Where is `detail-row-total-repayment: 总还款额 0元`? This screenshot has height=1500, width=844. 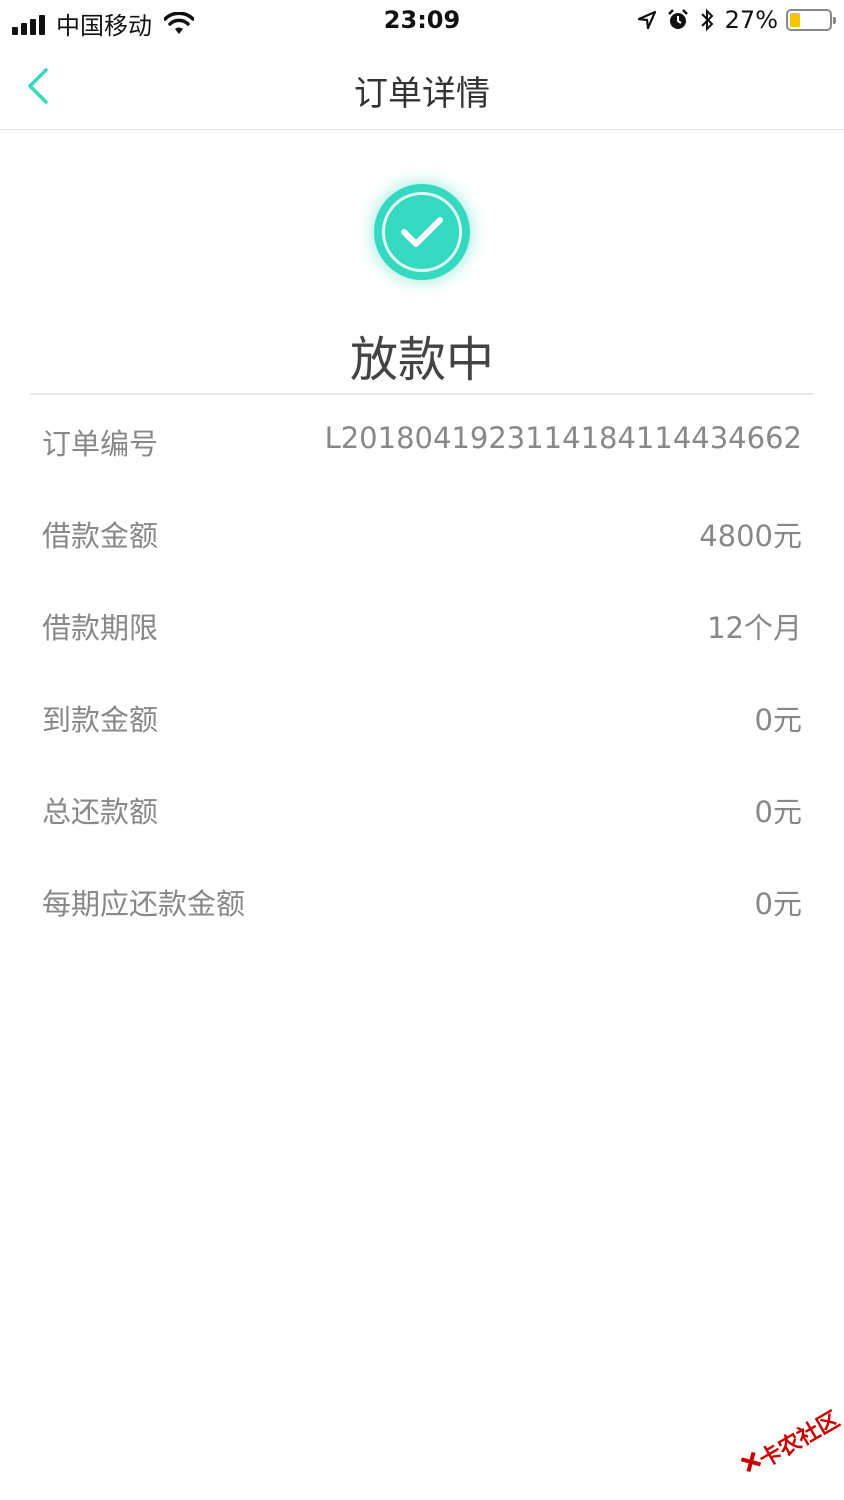 detail-row-total-repayment: 总还款额 0元 is located at coordinates (422, 809).